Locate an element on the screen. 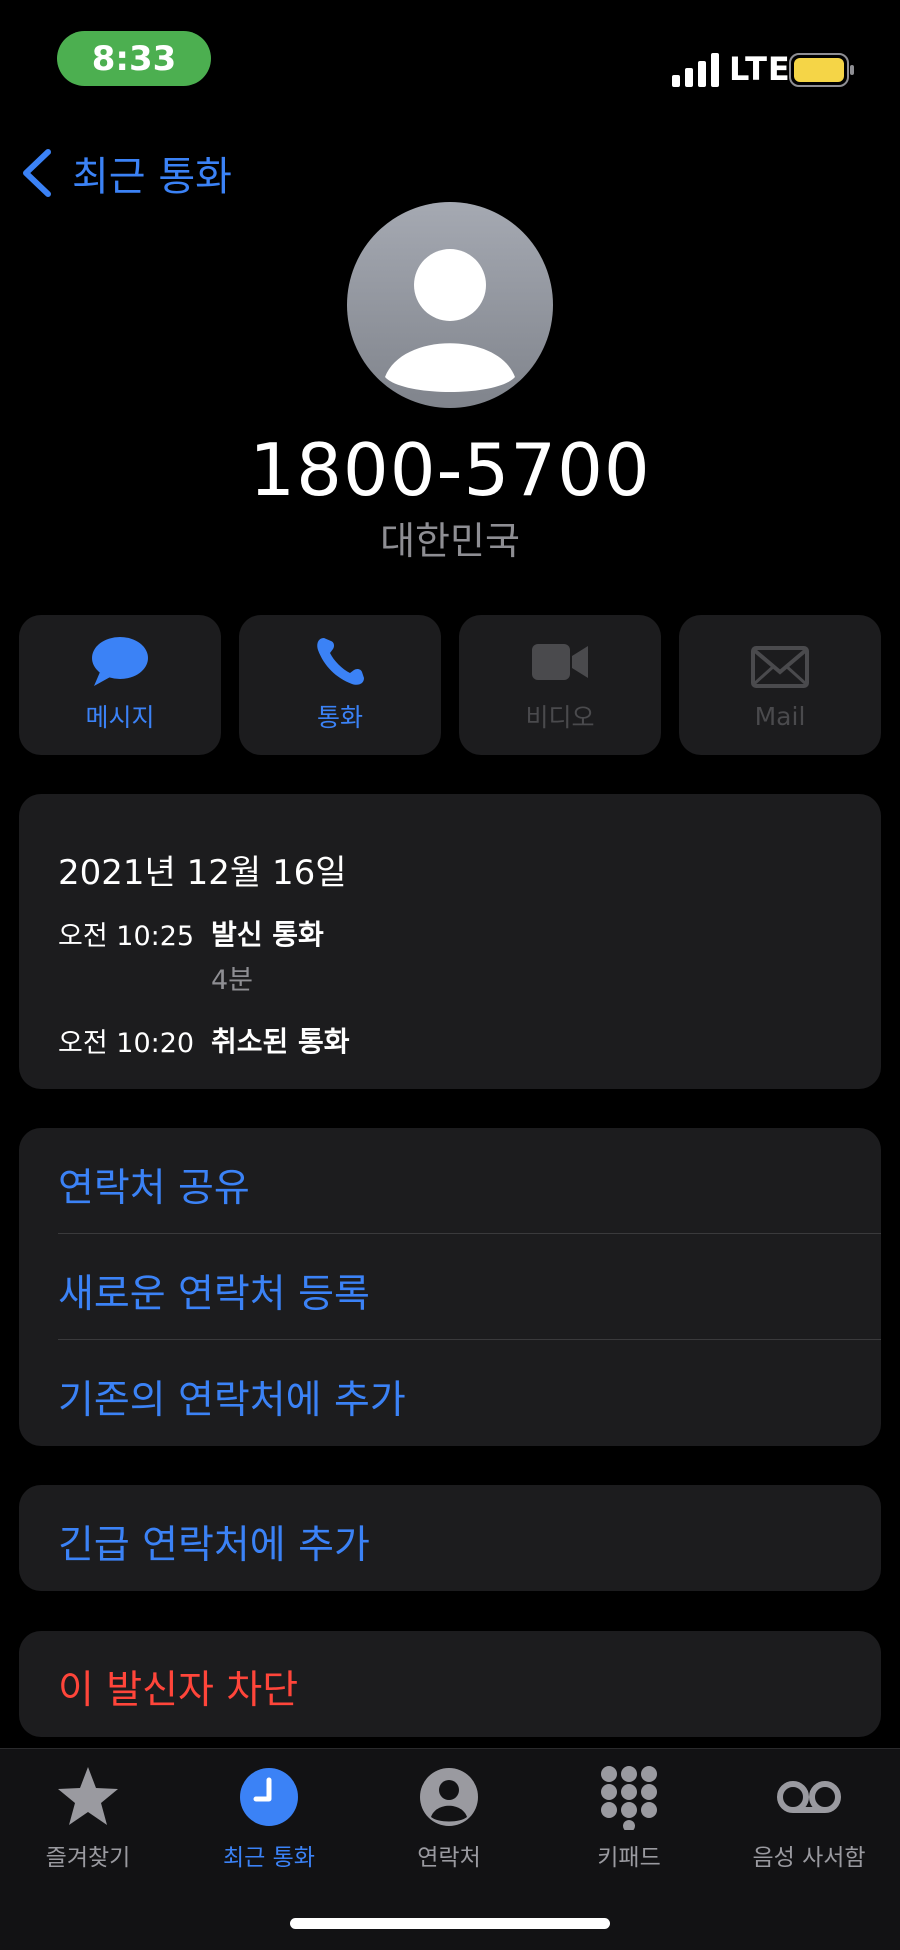 The height and width of the screenshot is (1950, 900). contact-avatar is located at coordinates (450, 305).